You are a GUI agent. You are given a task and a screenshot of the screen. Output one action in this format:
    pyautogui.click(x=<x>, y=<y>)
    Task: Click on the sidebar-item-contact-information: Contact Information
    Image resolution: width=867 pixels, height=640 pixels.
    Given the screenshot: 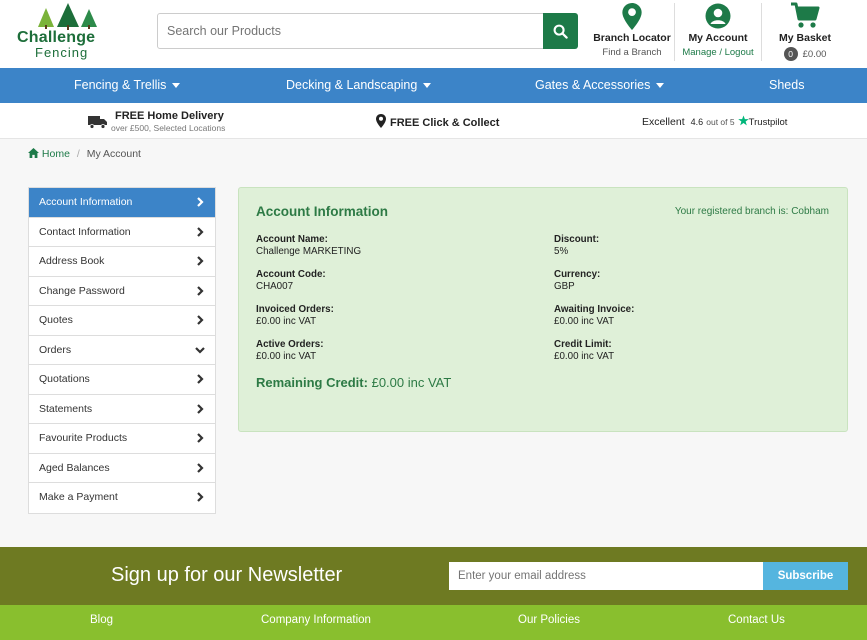 What is the action you would take?
    pyautogui.click(x=122, y=232)
    